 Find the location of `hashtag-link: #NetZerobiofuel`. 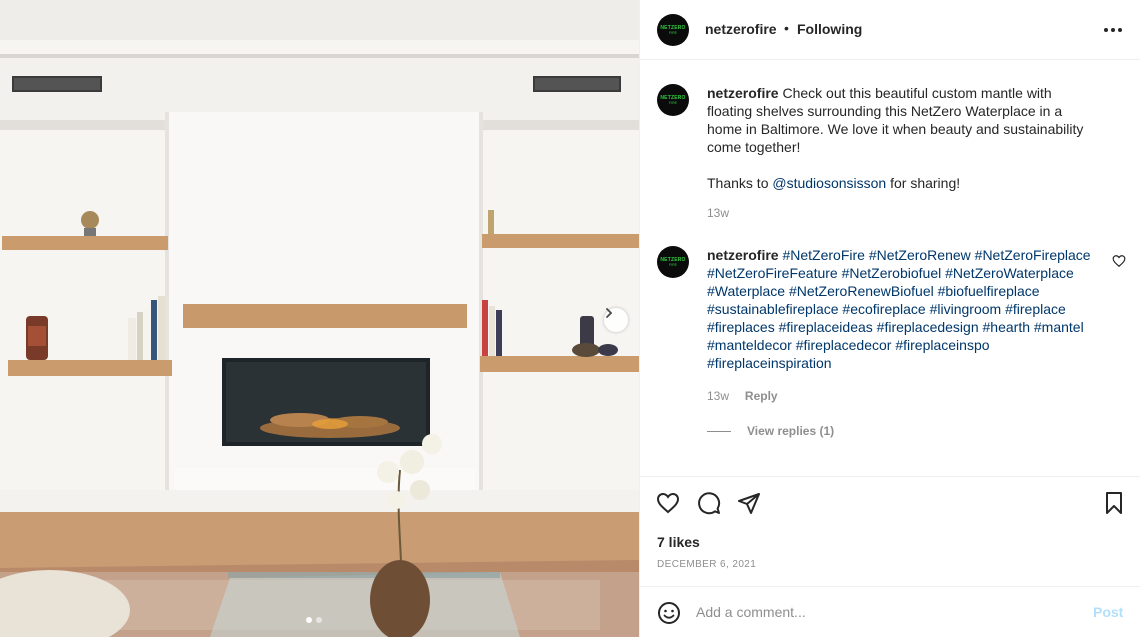

hashtag-link: #NetZerobiofuel is located at coordinates (892, 273).